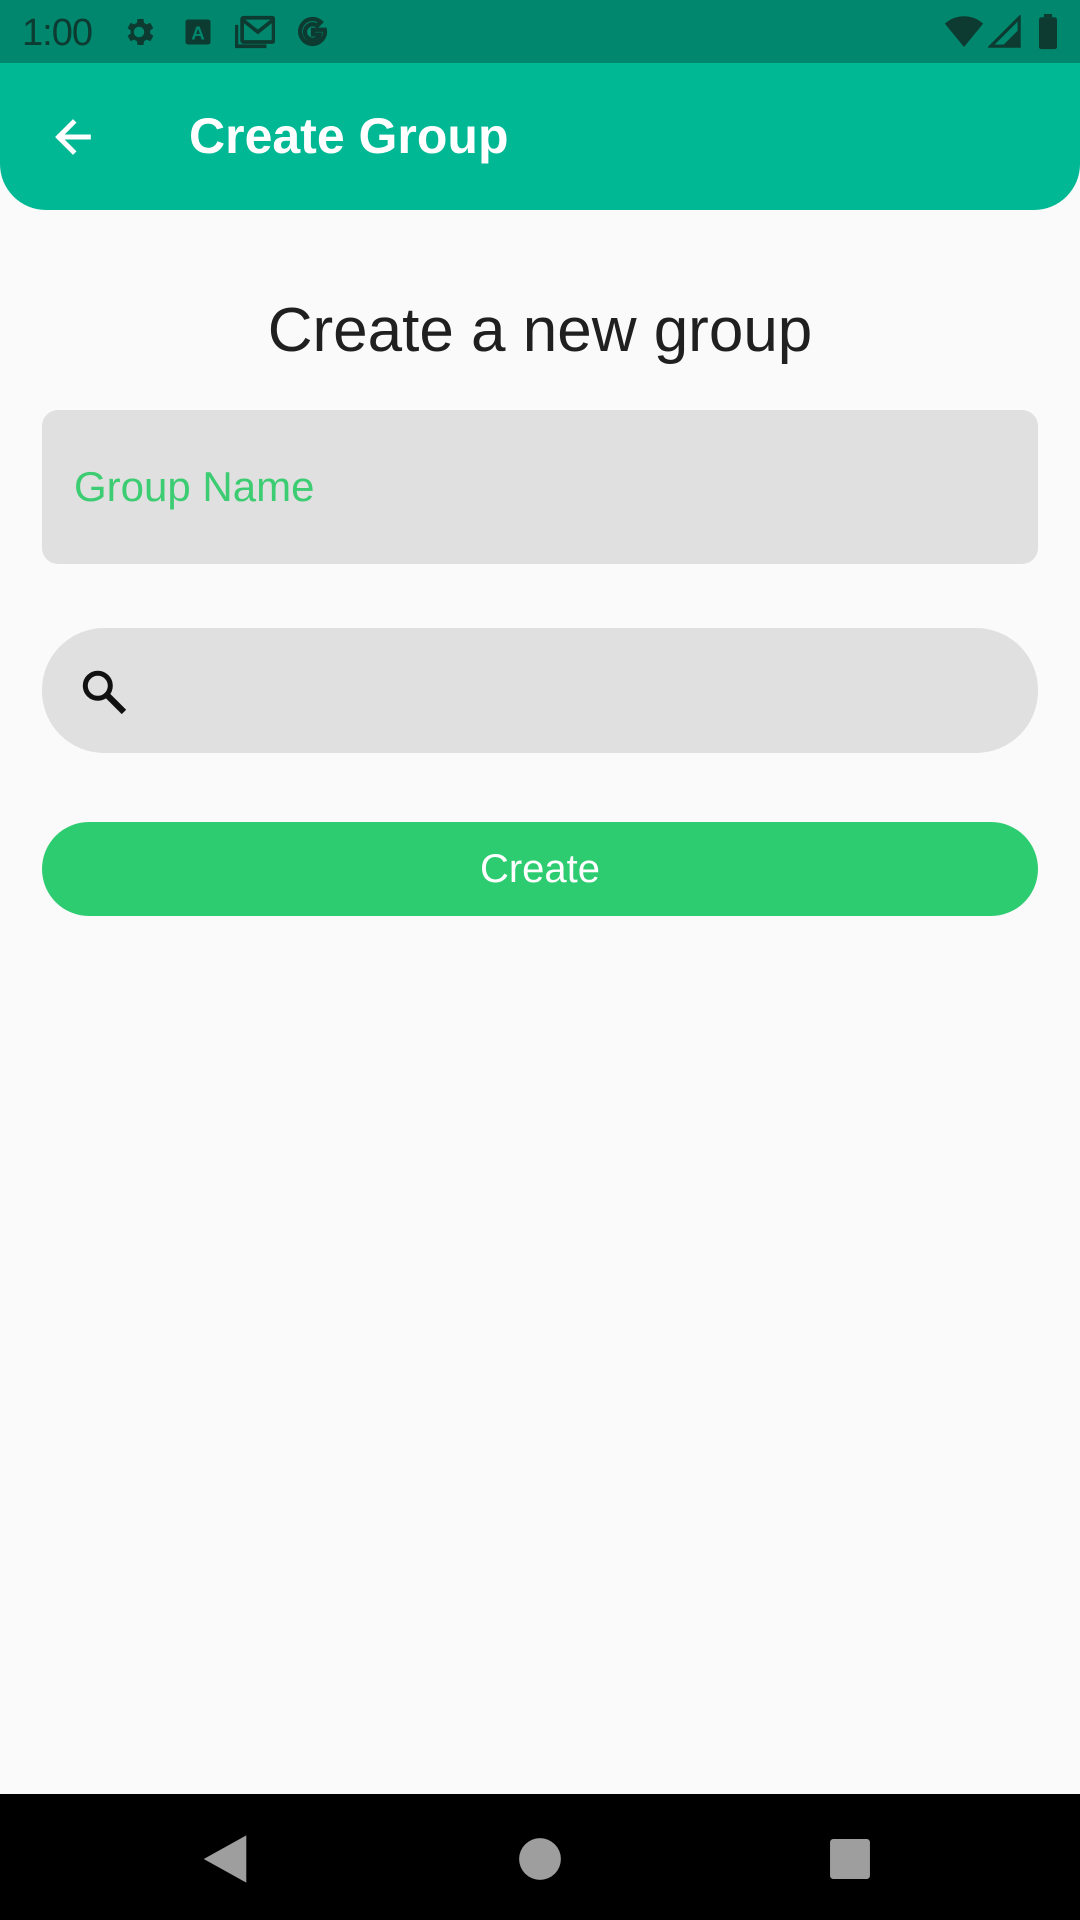  What do you see at coordinates (1005, 32) in the screenshot?
I see `cell-signal-icon` at bounding box center [1005, 32].